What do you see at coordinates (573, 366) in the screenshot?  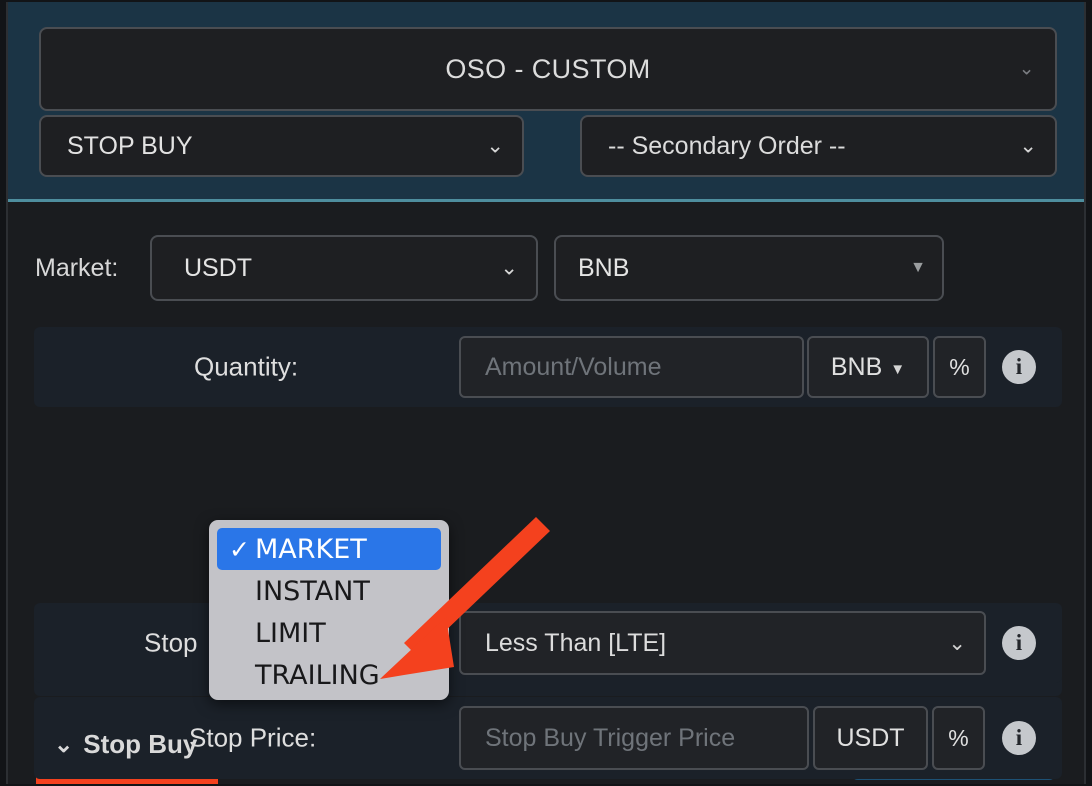 I see `quantity-placeholder: Amount/Volume` at bounding box center [573, 366].